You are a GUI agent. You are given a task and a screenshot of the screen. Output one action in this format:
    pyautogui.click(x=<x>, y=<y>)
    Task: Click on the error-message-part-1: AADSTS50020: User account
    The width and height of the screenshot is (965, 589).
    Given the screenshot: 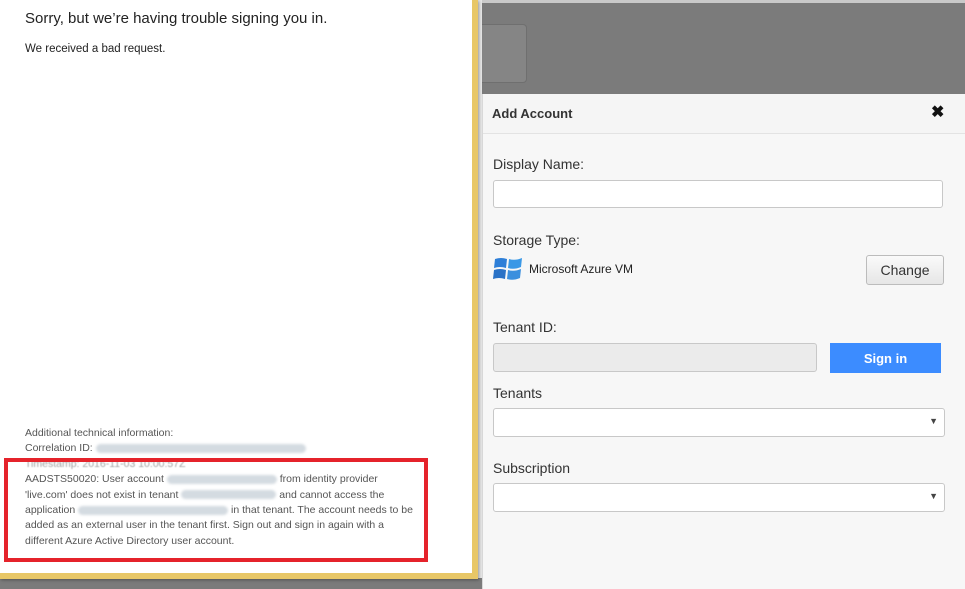 What is the action you would take?
    pyautogui.click(x=94, y=479)
    